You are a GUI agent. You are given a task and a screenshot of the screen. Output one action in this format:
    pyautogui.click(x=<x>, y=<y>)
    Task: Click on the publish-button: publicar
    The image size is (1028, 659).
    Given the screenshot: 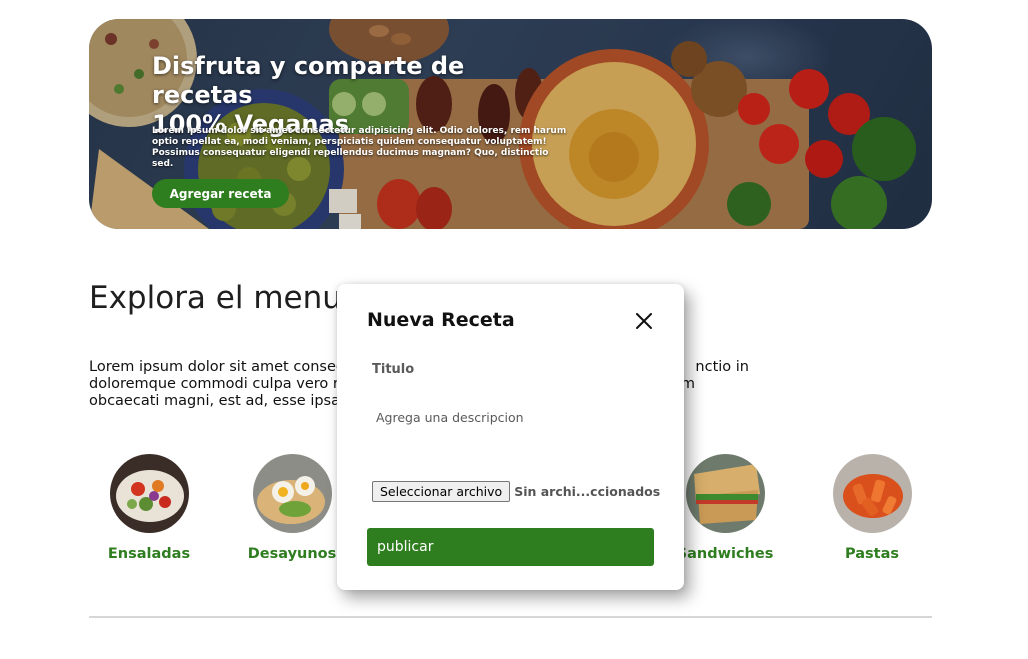 What is the action you would take?
    pyautogui.click(x=510, y=547)
    